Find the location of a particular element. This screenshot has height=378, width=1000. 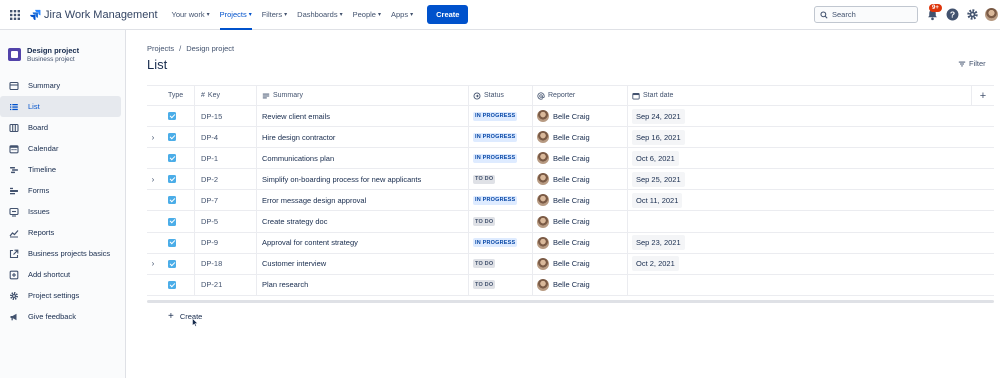

issue-key-cell: DP-5 is located at coordinates (226, 221).